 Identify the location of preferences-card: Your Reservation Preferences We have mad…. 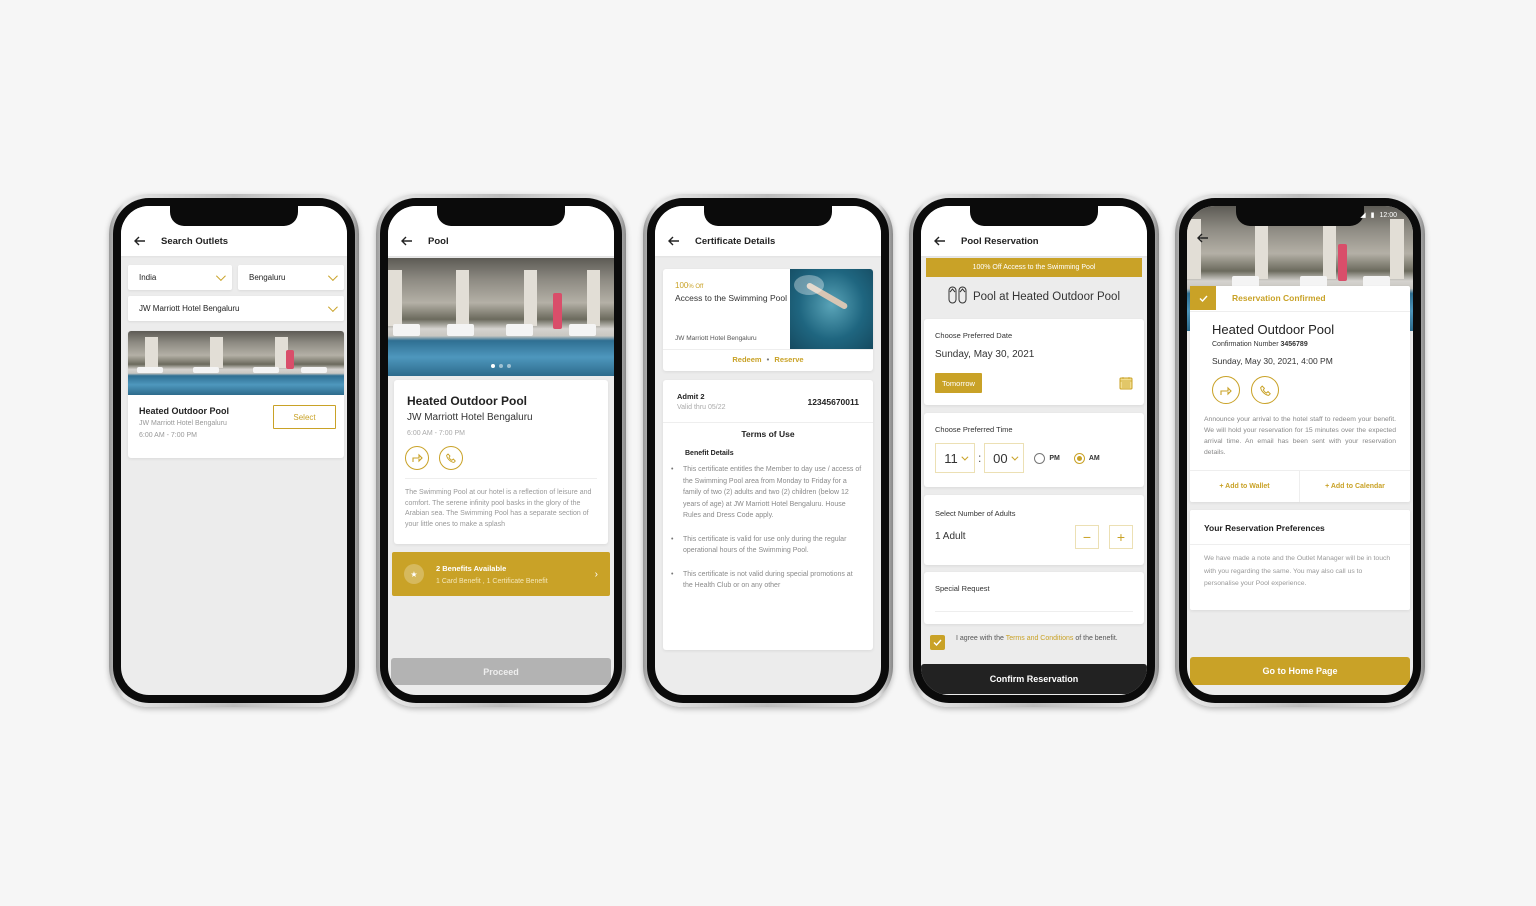
(1300, 560).